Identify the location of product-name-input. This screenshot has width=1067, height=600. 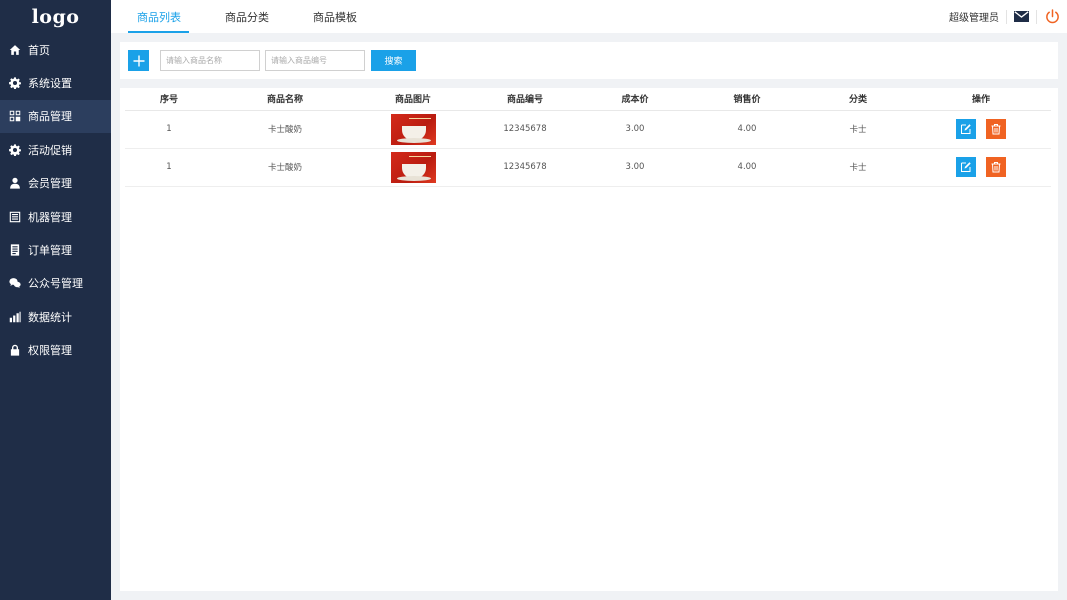
(210, 60).